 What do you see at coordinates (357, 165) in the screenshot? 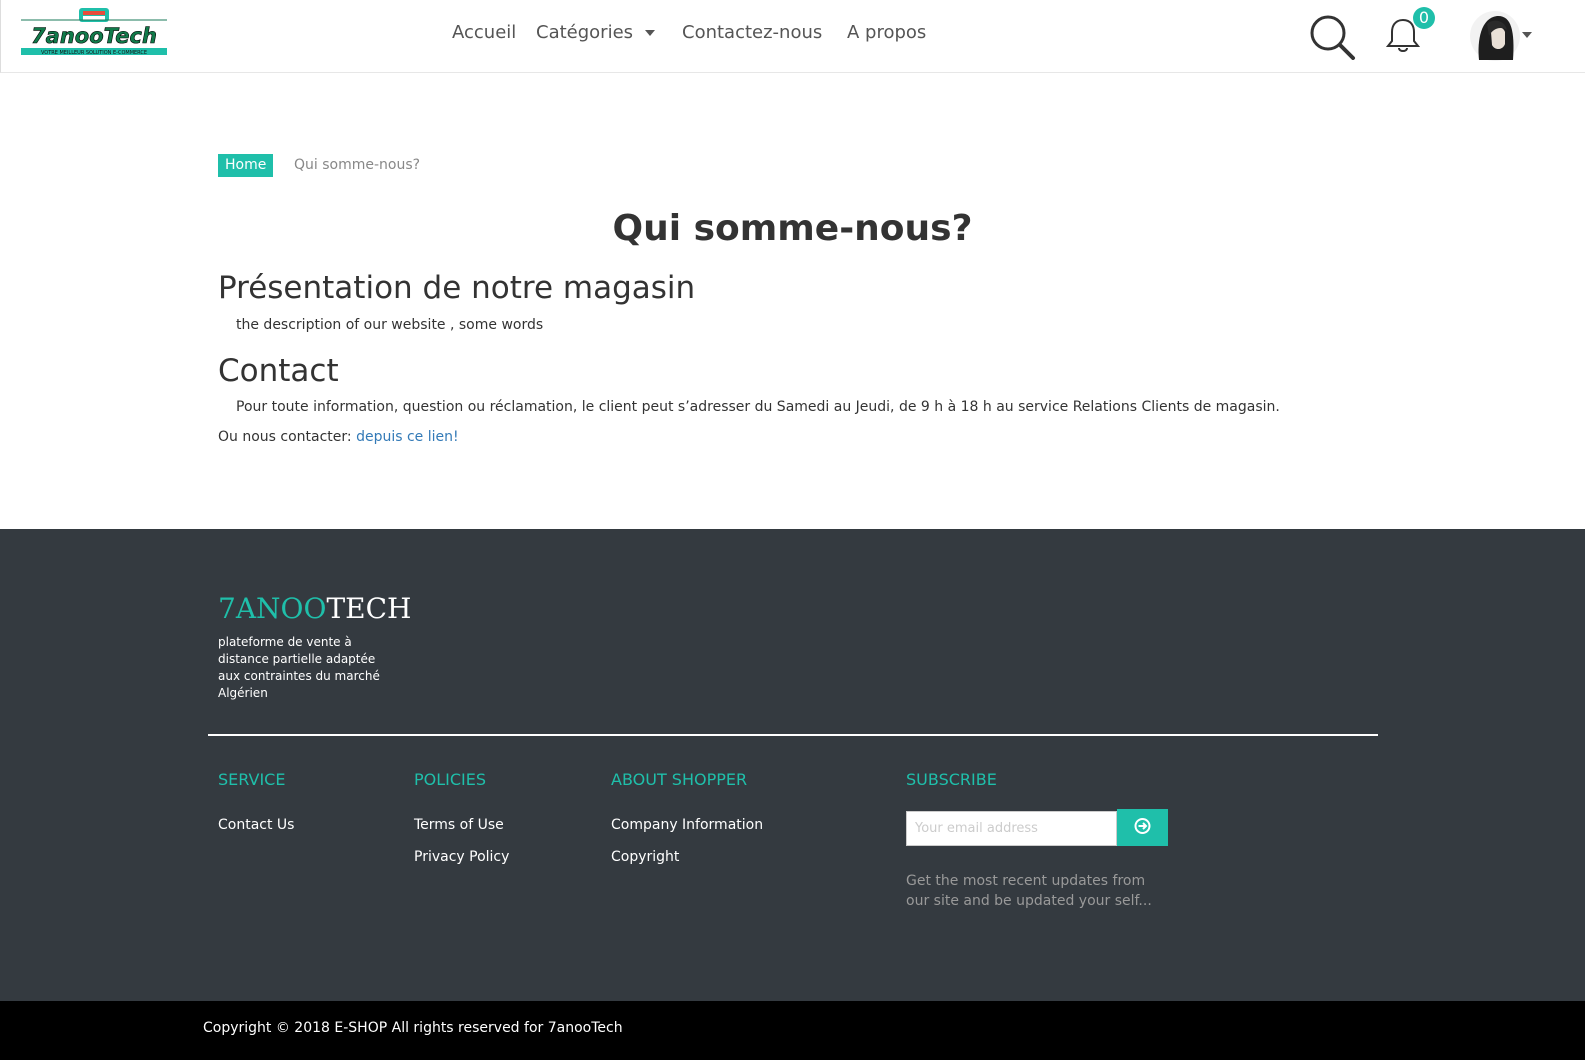
I see `breadcrumb-current: Qui somme-nous?` at bounding box center [357, 165].